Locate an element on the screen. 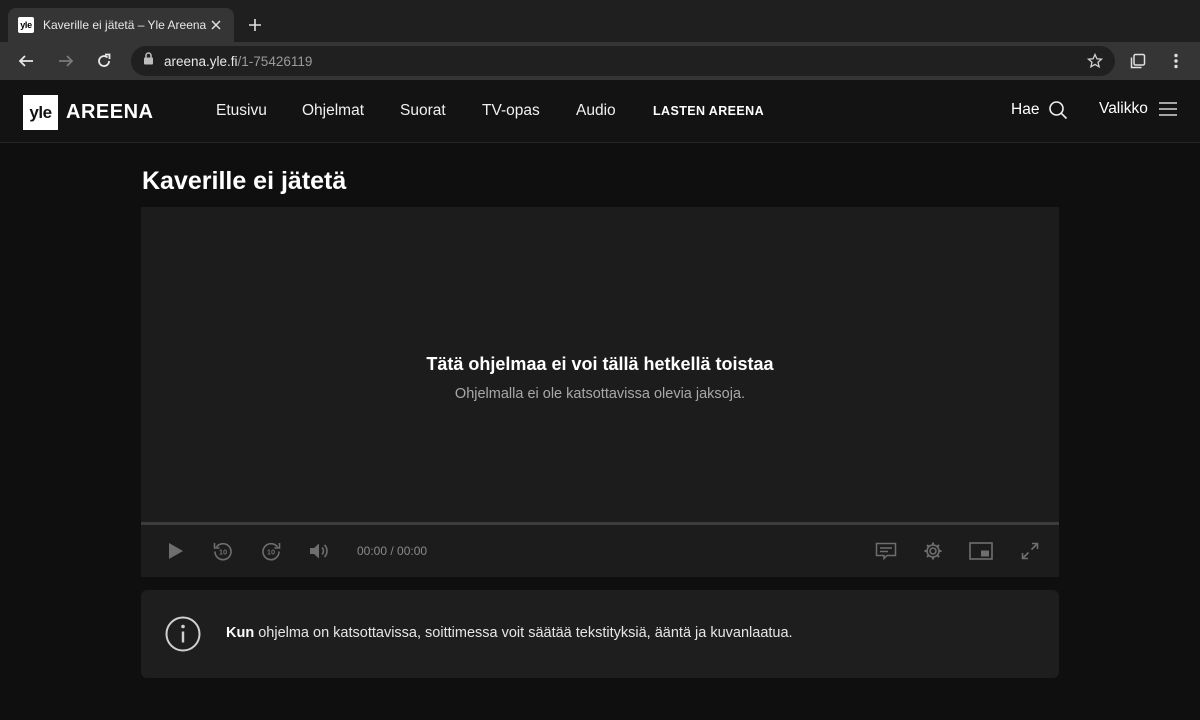 Image resolution: width=1200 pixels, height=720 pixels. rewind-10-icon: 10 is located at coordinates (223, 551).